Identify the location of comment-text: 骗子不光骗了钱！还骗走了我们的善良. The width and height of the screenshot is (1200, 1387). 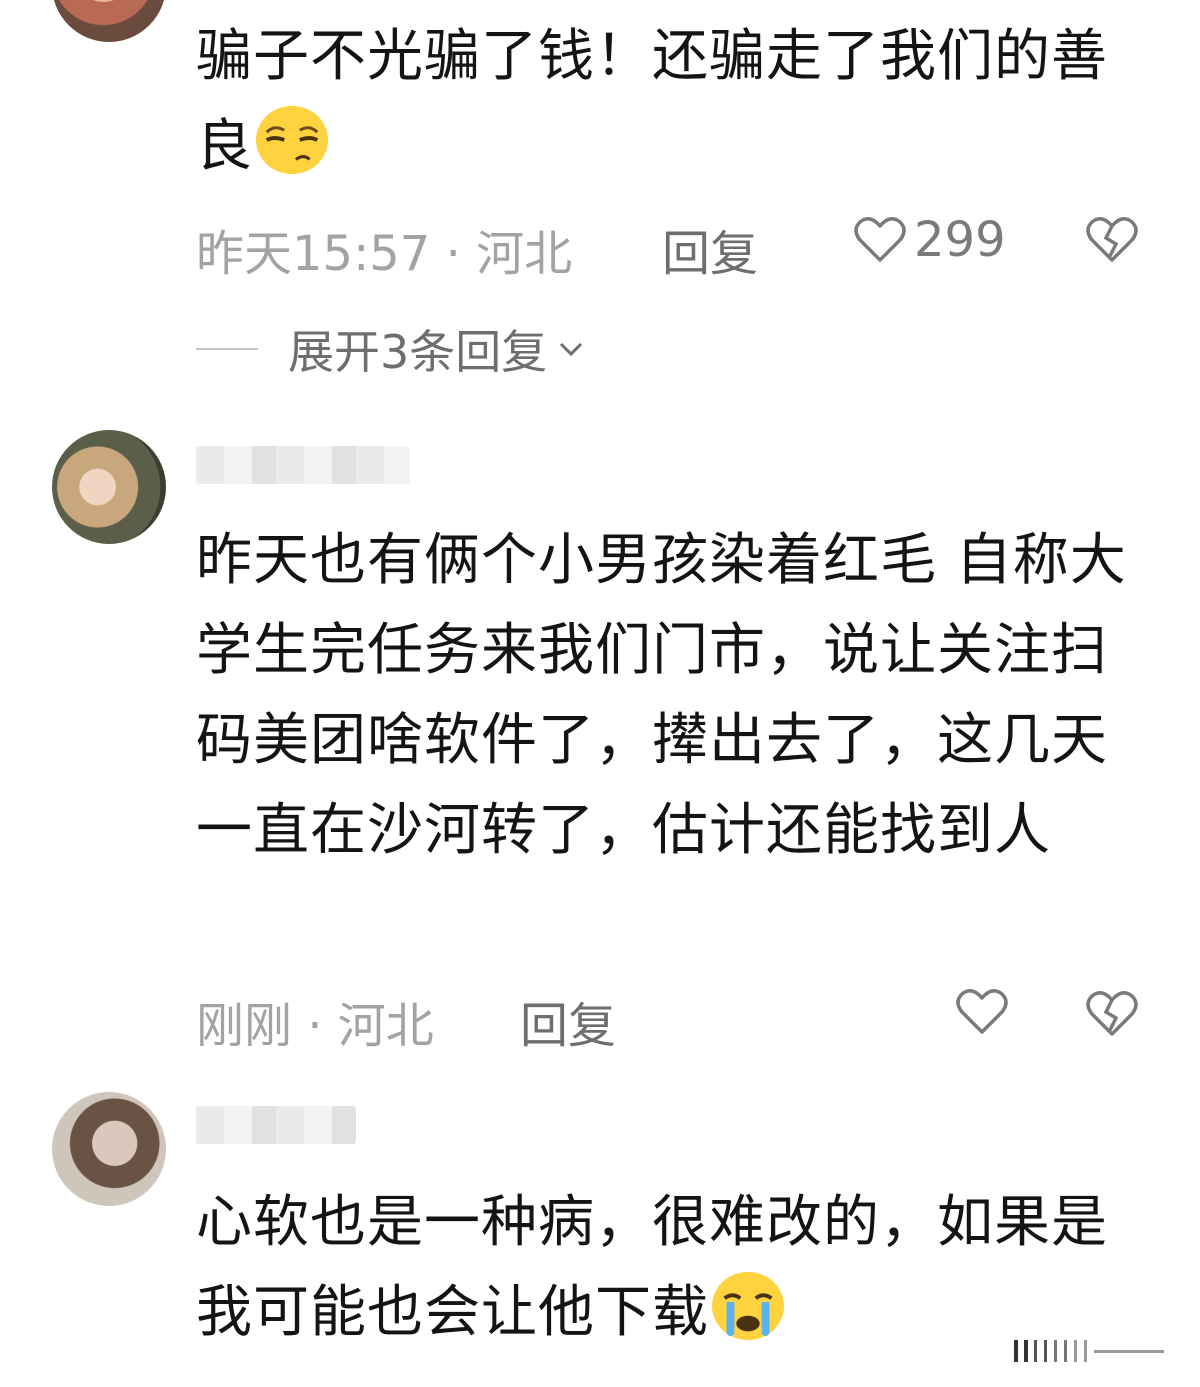
(652, 101).